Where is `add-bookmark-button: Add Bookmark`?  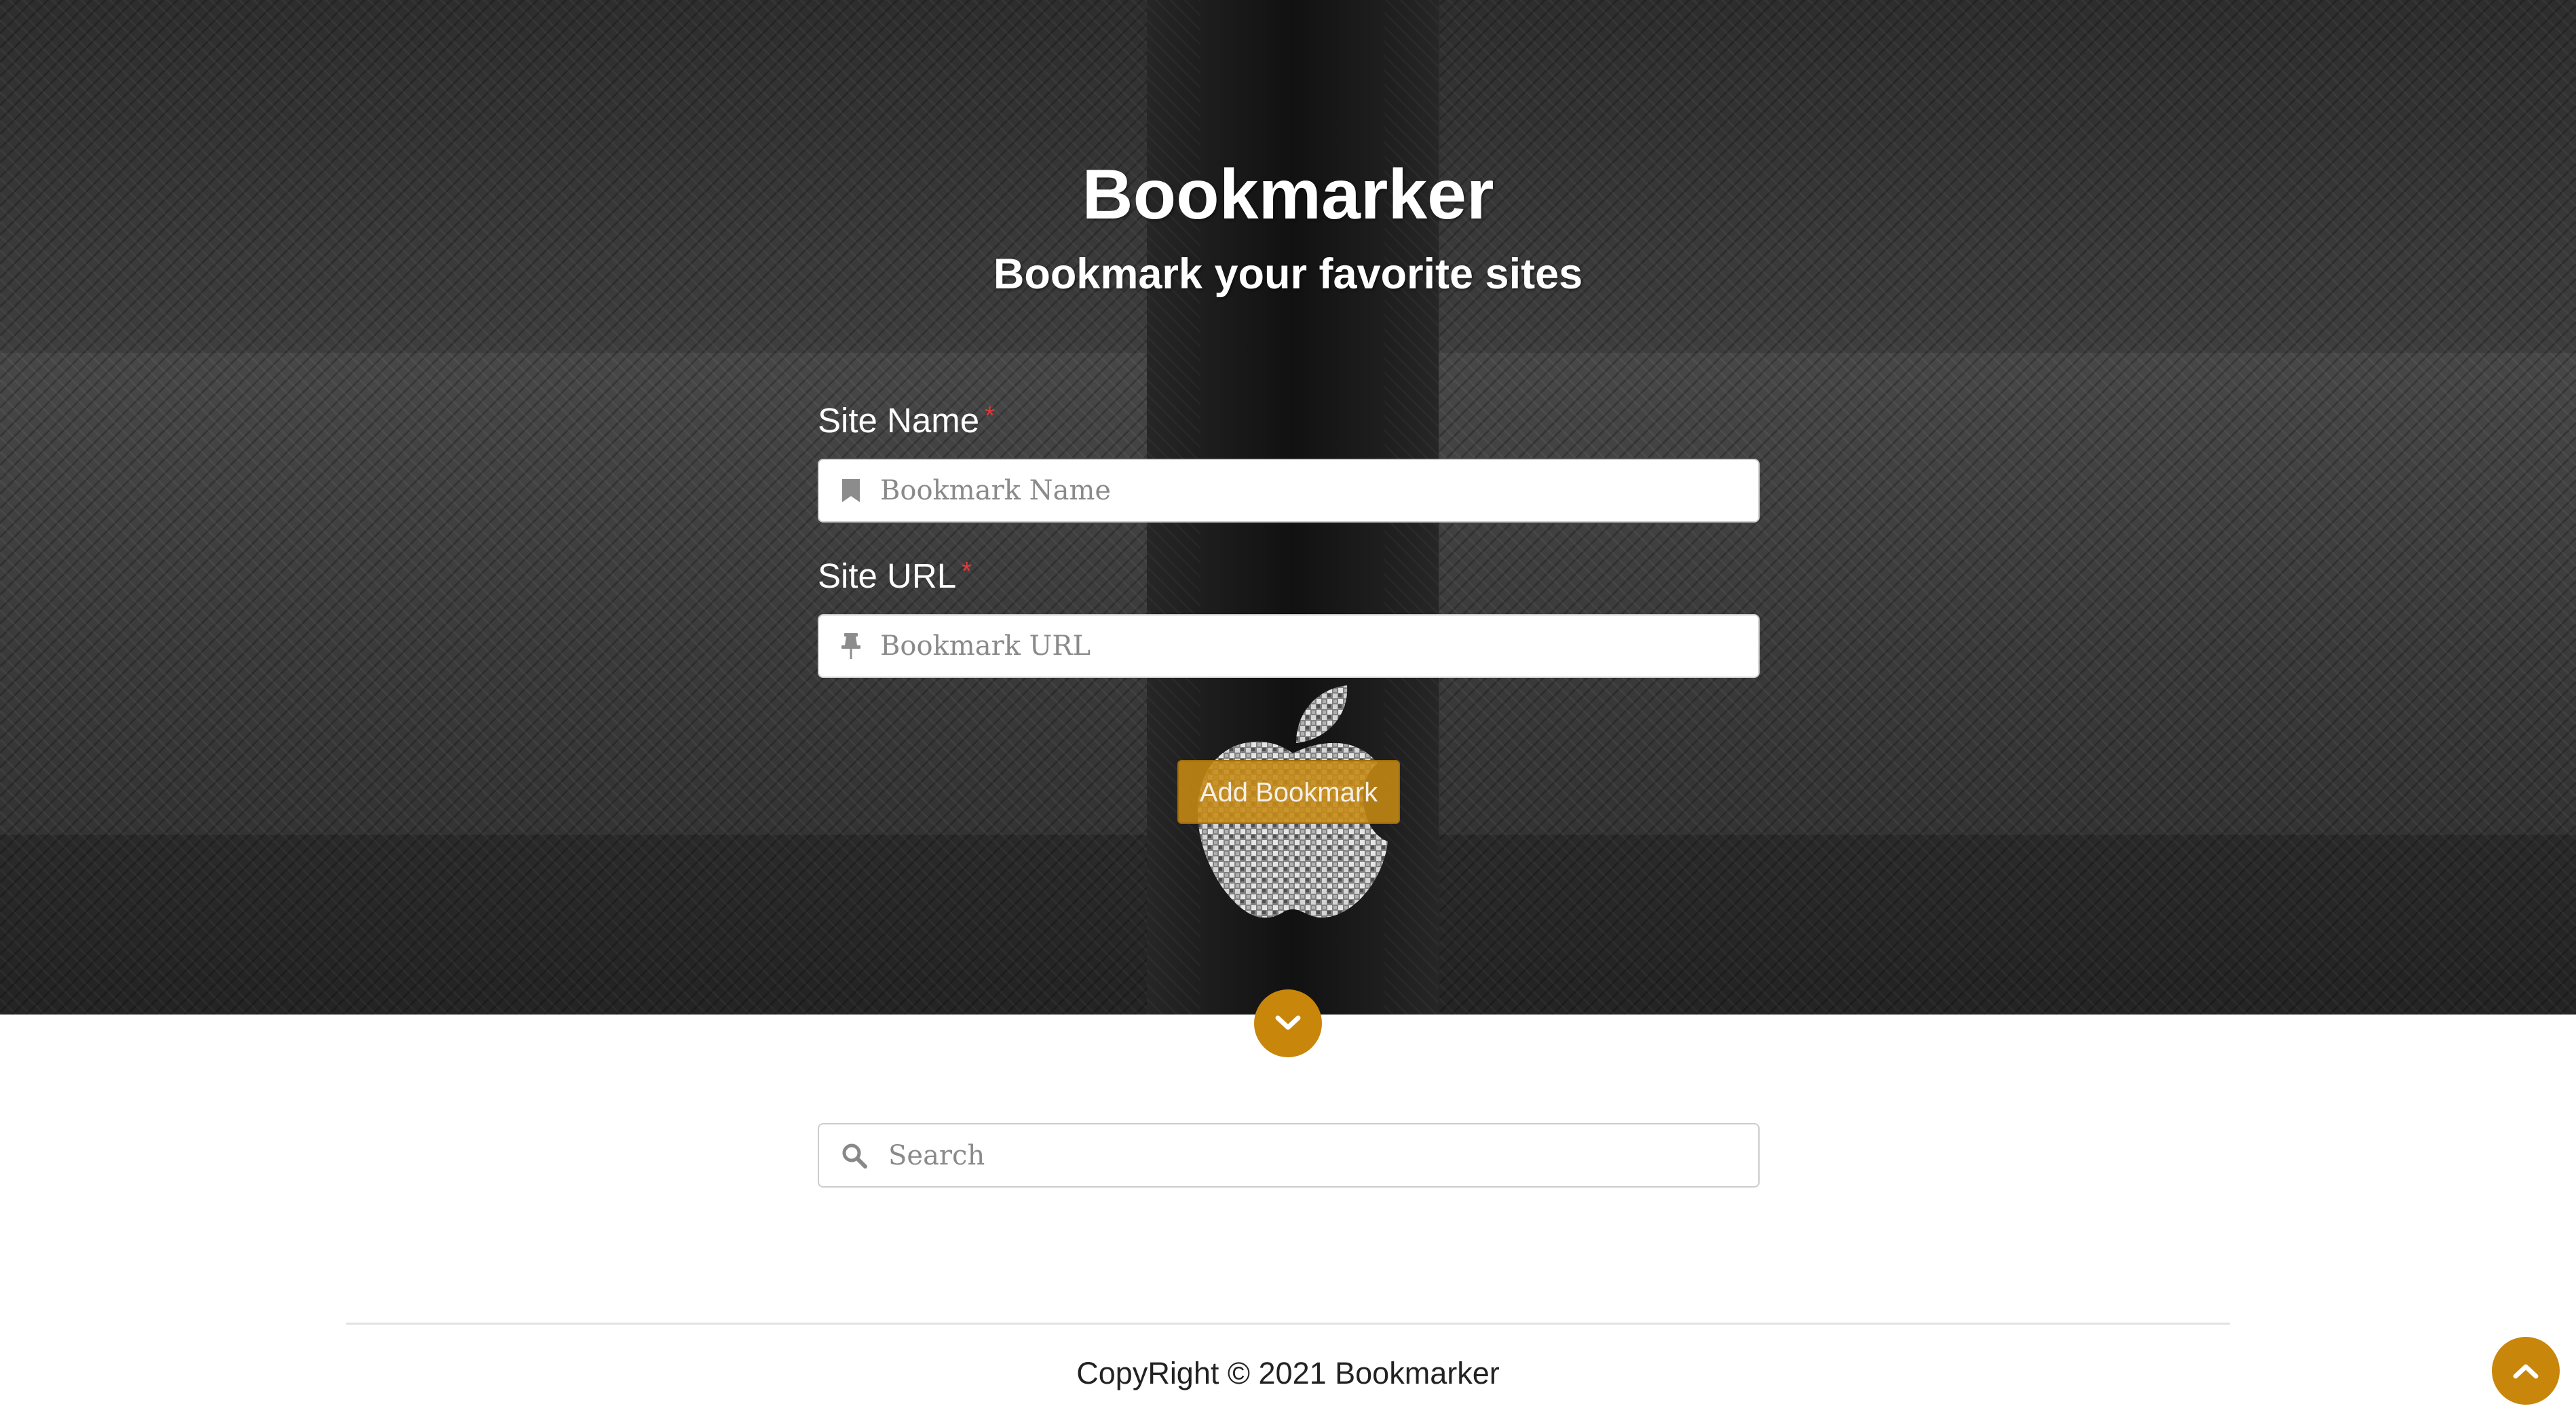 add-bookmark-button: Add Bookmark is located at coordinates (1288, 792).